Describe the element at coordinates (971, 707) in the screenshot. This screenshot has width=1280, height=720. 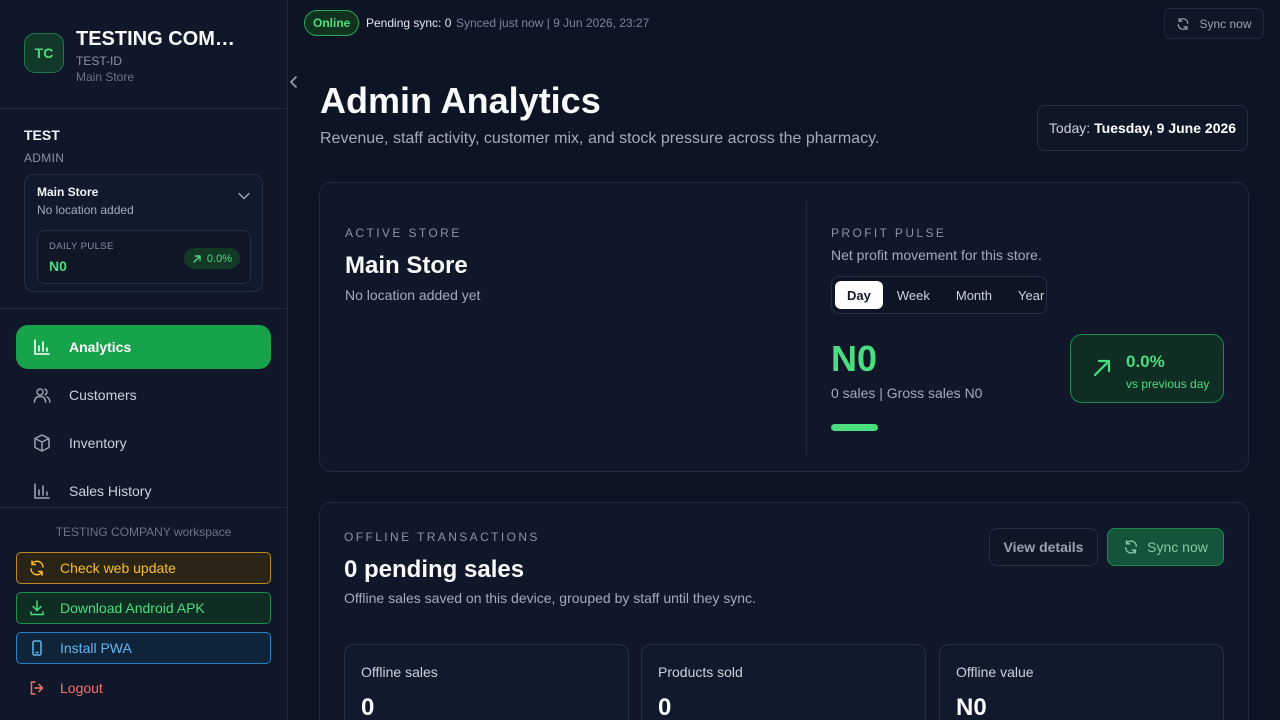
I see `stat-value: N0` at that location.